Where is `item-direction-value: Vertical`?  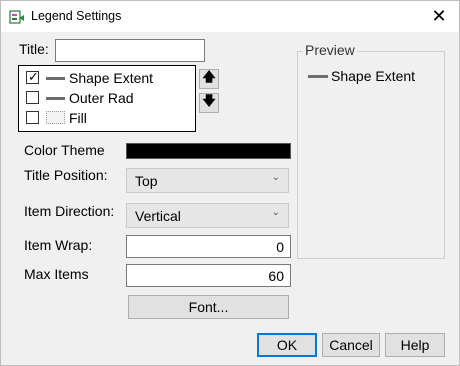 item-direction-value: Vertical is located at coordinates (158, 216).